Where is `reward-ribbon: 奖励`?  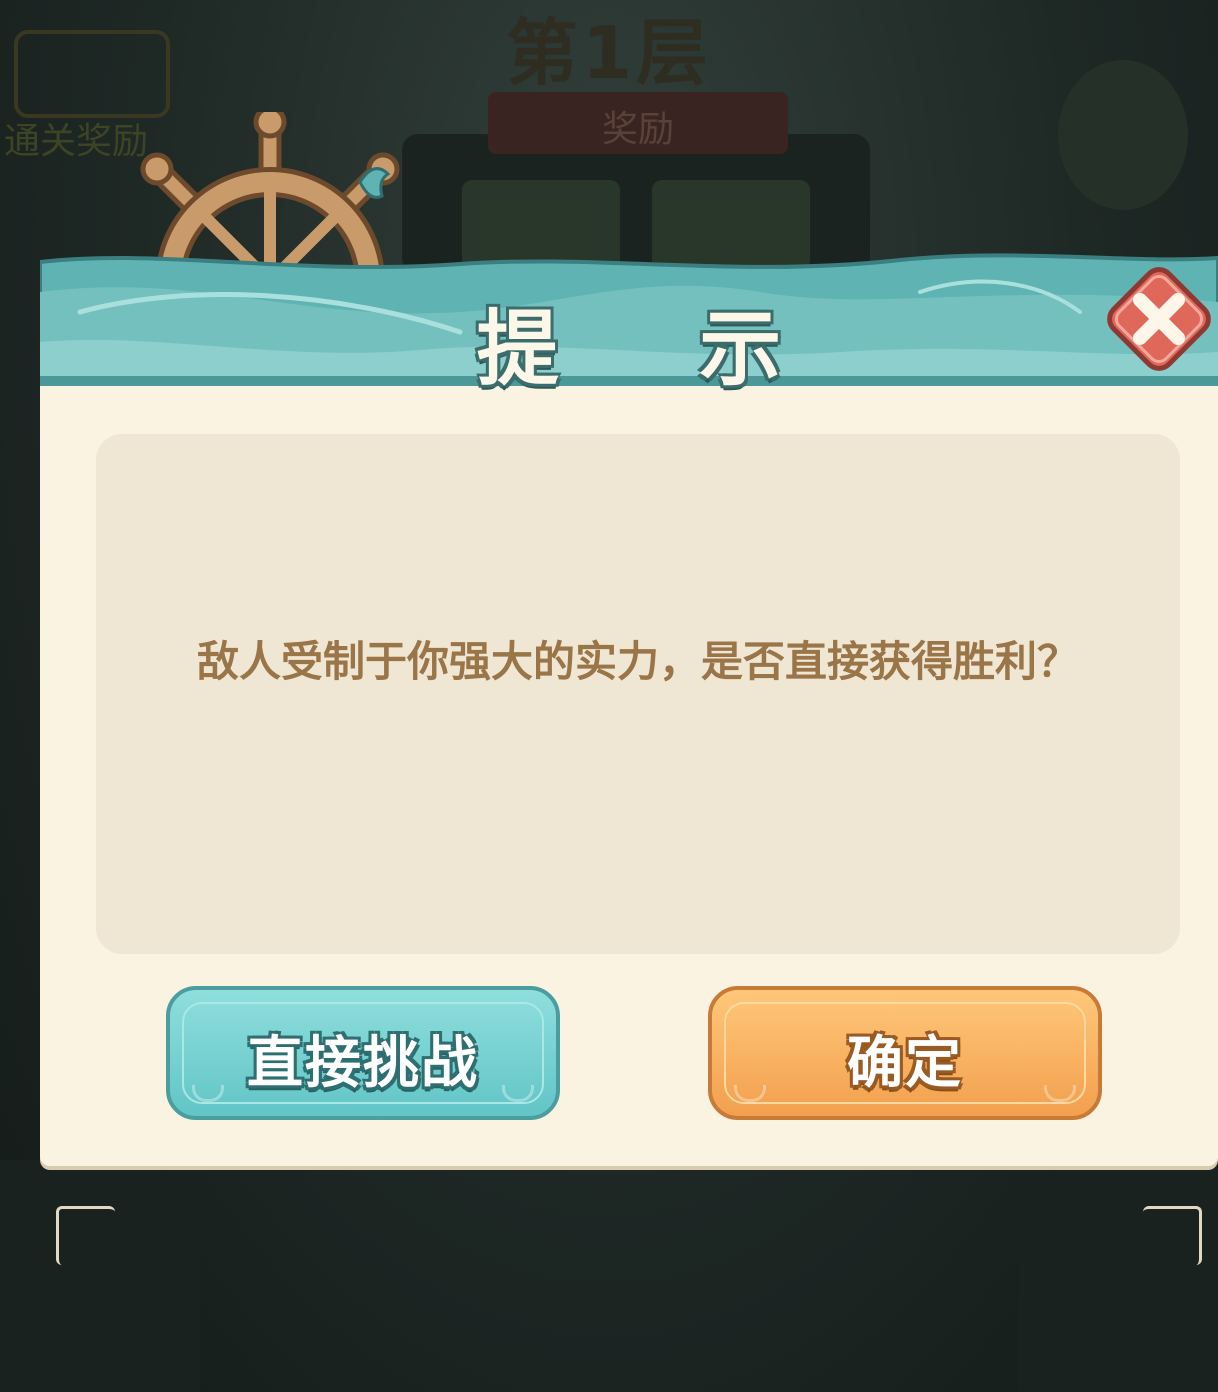
reward-ribbon: 奖励 is located at coordinates (638, 123).